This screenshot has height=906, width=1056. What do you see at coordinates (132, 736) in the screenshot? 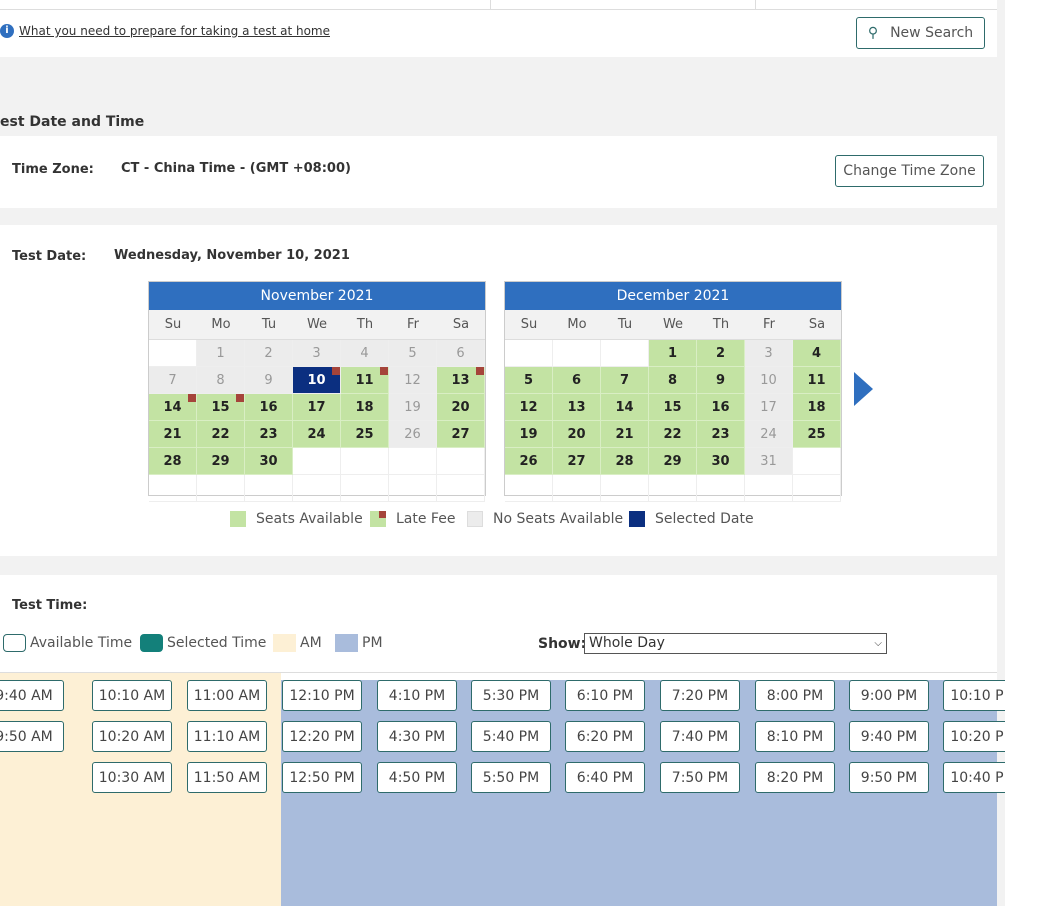
I see `time-slot-button: 10:20 AM` at bounding box center [132, 736].